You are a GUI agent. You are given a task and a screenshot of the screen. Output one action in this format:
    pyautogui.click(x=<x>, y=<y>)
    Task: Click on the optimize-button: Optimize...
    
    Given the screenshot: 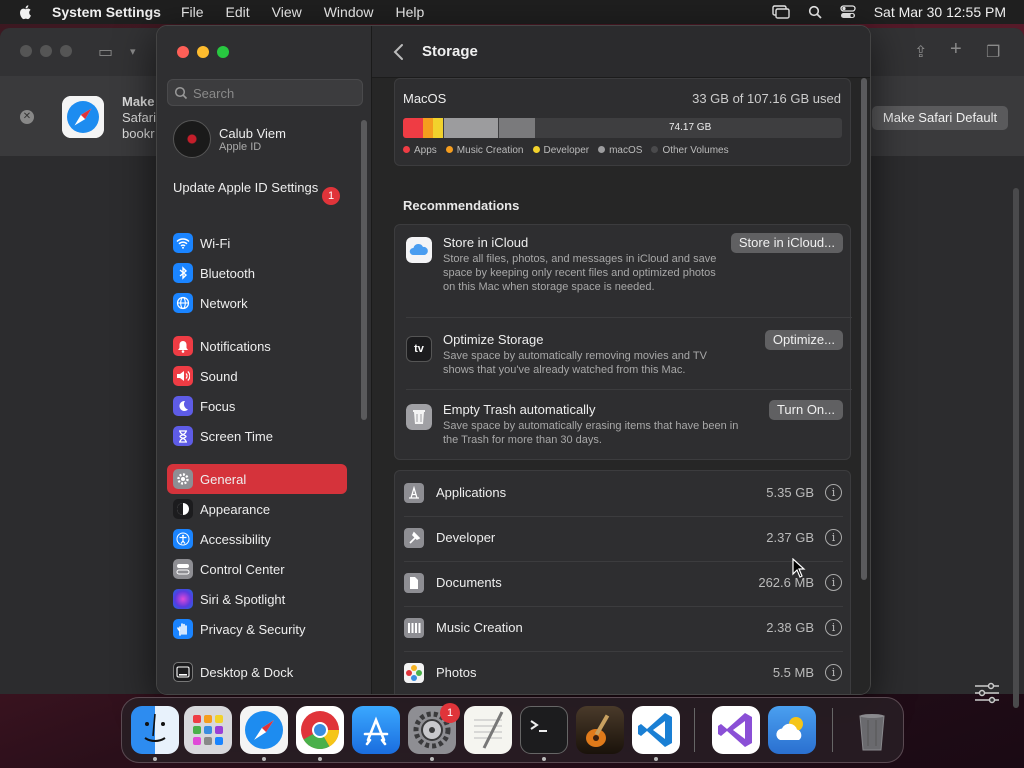 What is the action you would take?
    pyautogui.click(x=803, y=340)
    